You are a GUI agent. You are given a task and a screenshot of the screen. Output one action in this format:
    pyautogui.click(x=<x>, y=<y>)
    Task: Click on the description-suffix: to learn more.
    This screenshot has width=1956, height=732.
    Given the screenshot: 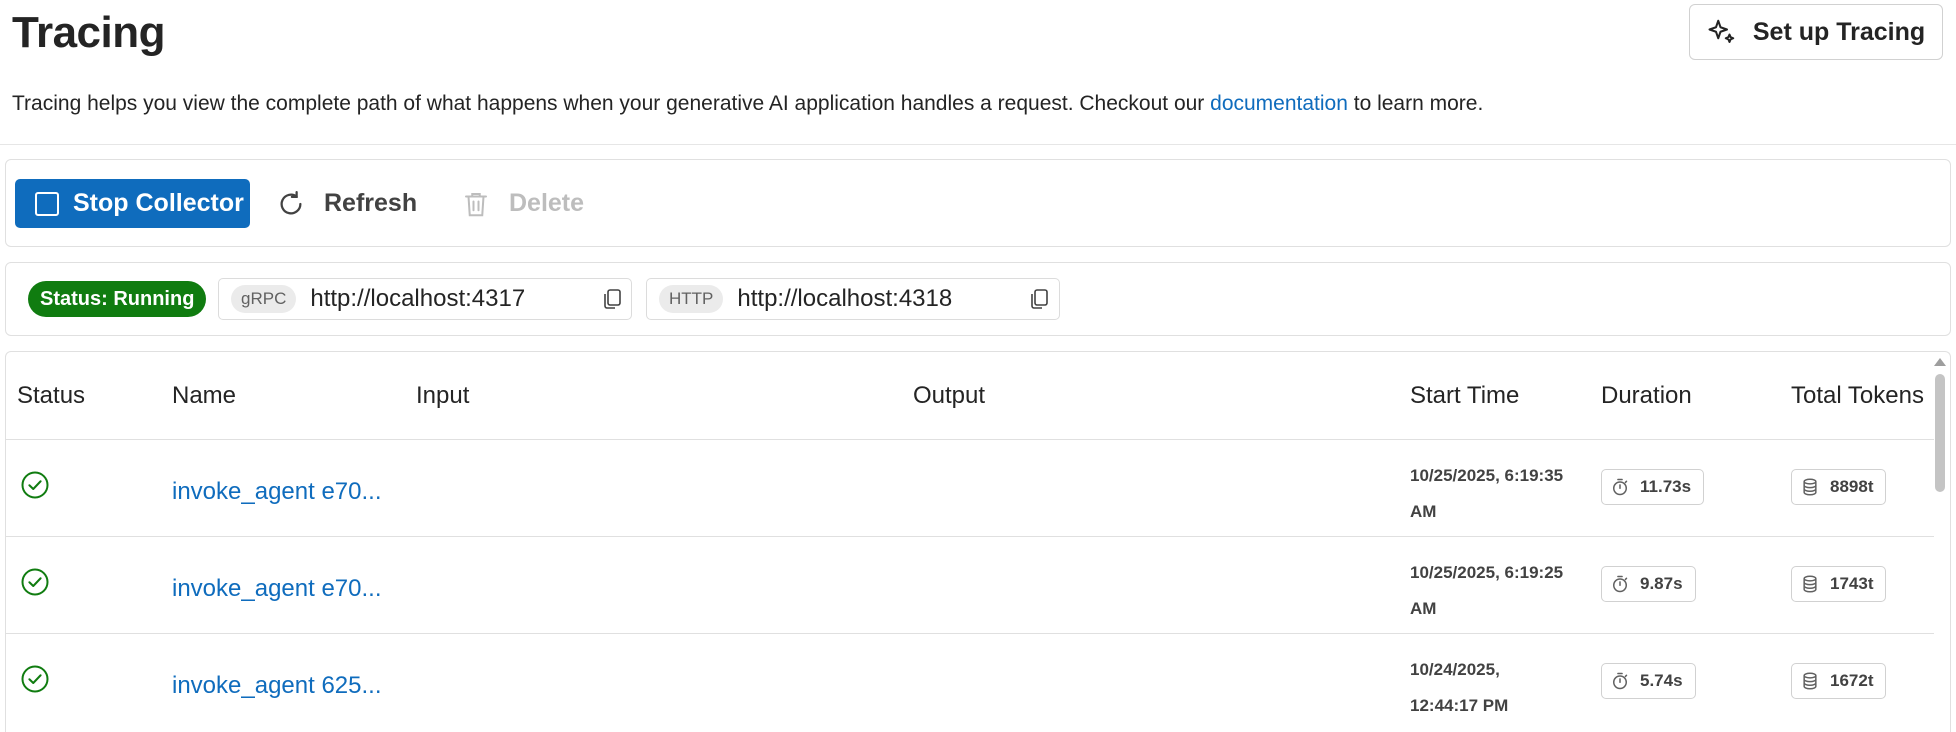 What is the action you would take?
    pyautogui.click(x=1415, y=103)
    